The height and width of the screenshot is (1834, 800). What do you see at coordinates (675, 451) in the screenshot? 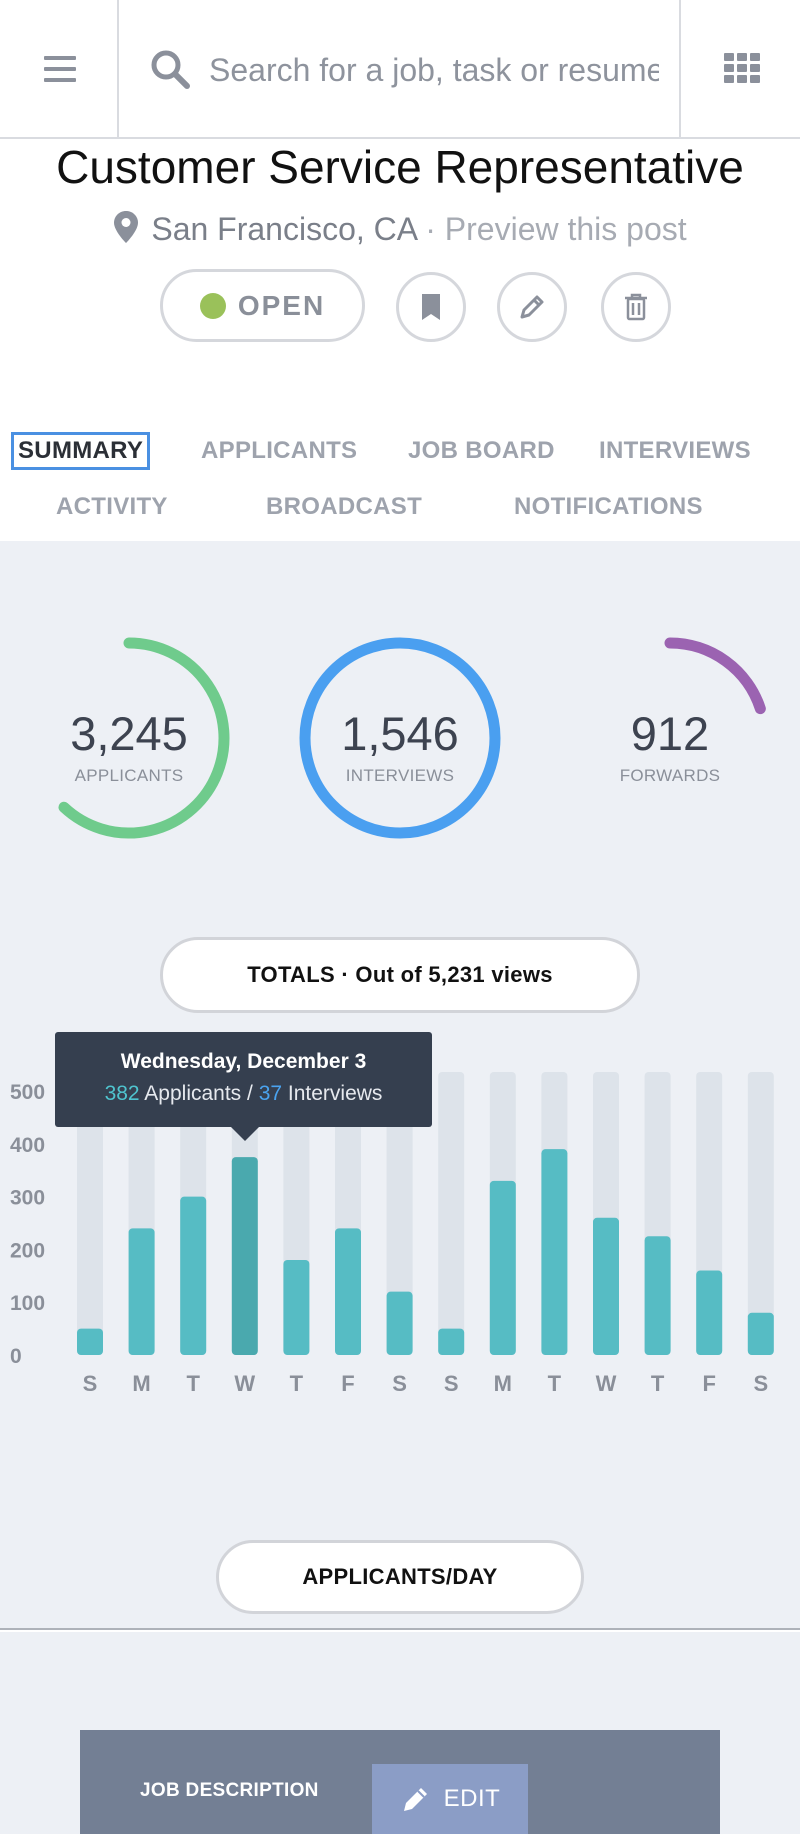
I see `tab-interviews: INTERVIEWS` at bounding box center [675, 451].